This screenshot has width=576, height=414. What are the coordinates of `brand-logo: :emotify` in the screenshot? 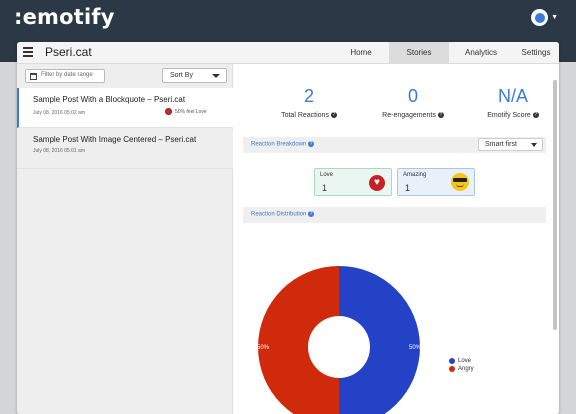 It's located at (64, 17).